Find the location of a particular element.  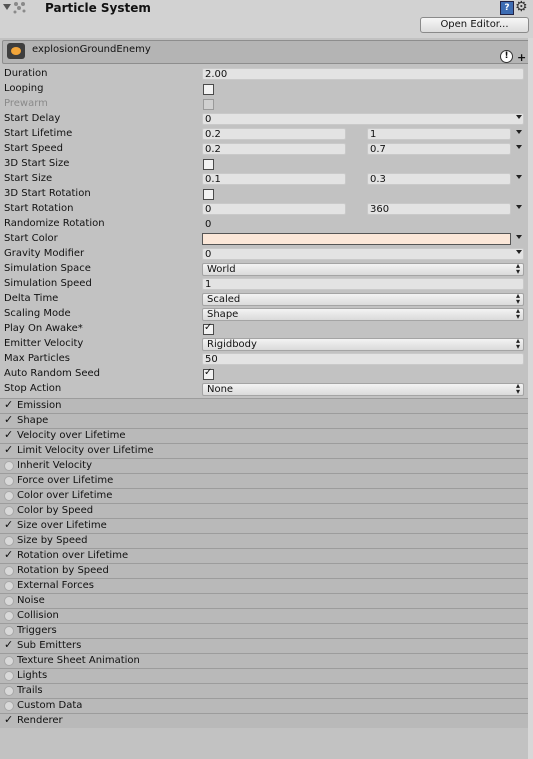

module-label: Rotation by Speed is located at coordinates (63, 570).